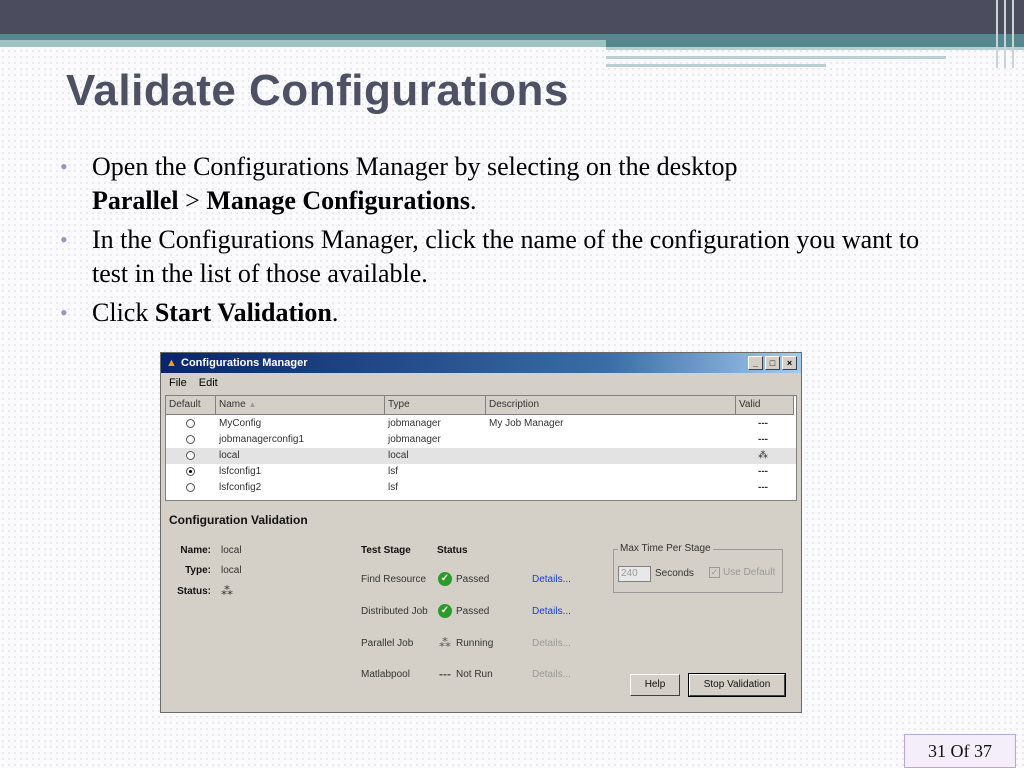 The image size is (1024, 768). What do you see at coordinates (789, 363) in the screenshot?
I see `close-icon: ×` at bounding box center [789, 363].